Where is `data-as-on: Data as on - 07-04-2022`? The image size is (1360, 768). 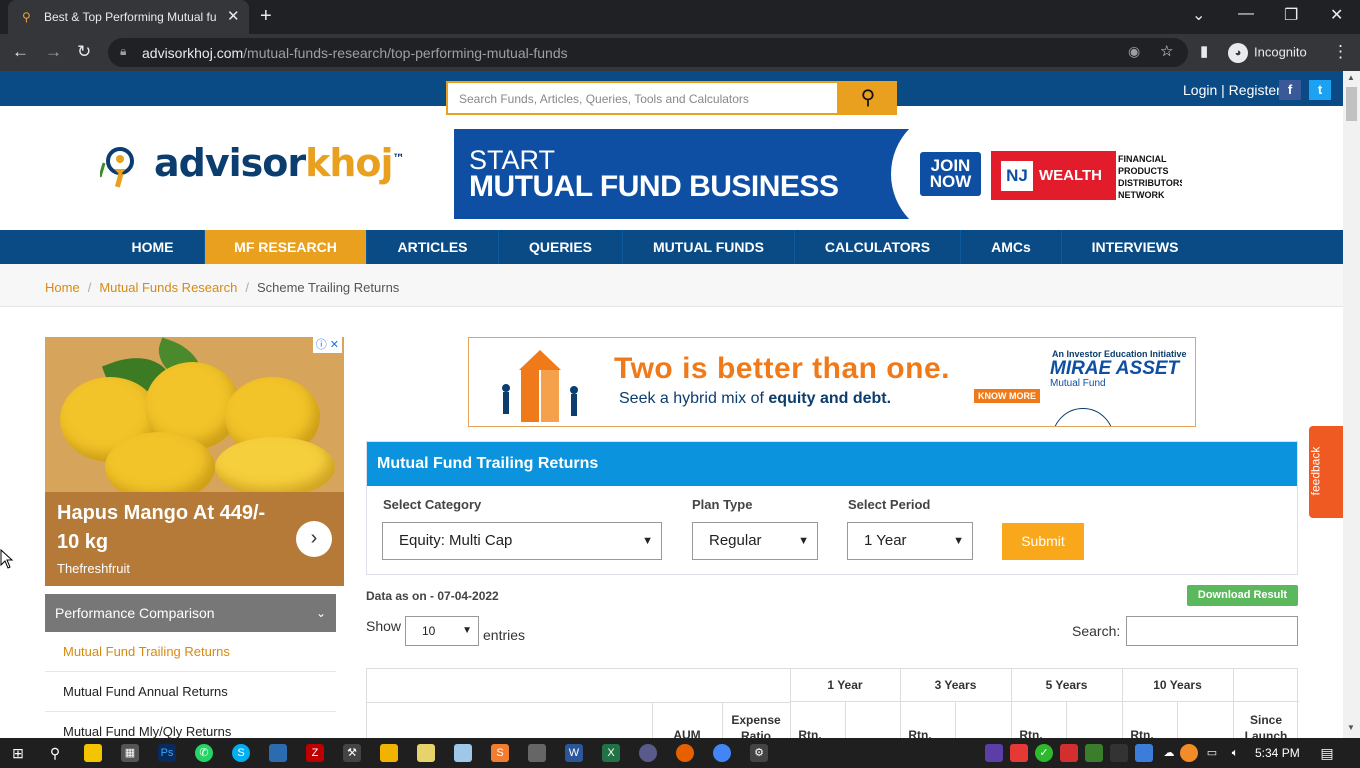 data-as-on: Data as on - 07-04-2022 is located at coordinates (432, 596).